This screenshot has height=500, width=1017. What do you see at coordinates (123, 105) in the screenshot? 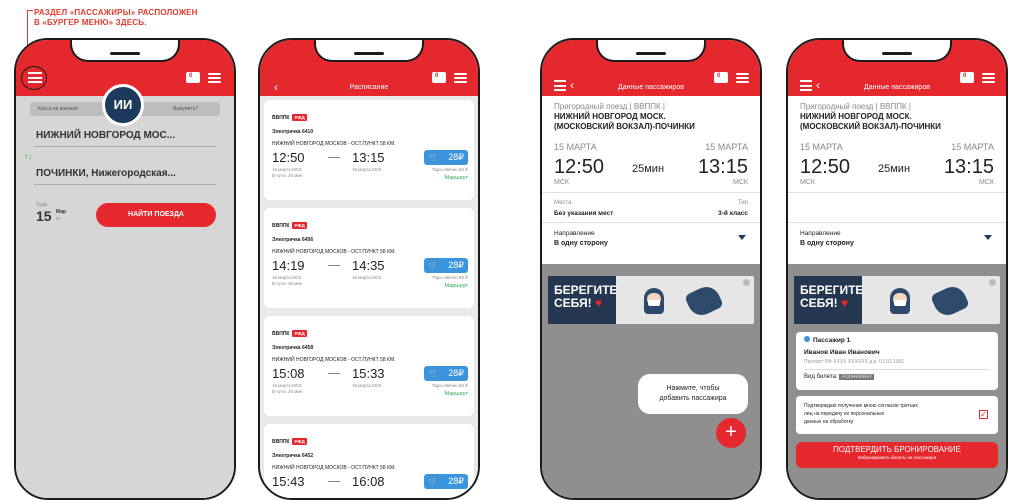
I see `avatar: ИИ` at bounding box center [123, 105].